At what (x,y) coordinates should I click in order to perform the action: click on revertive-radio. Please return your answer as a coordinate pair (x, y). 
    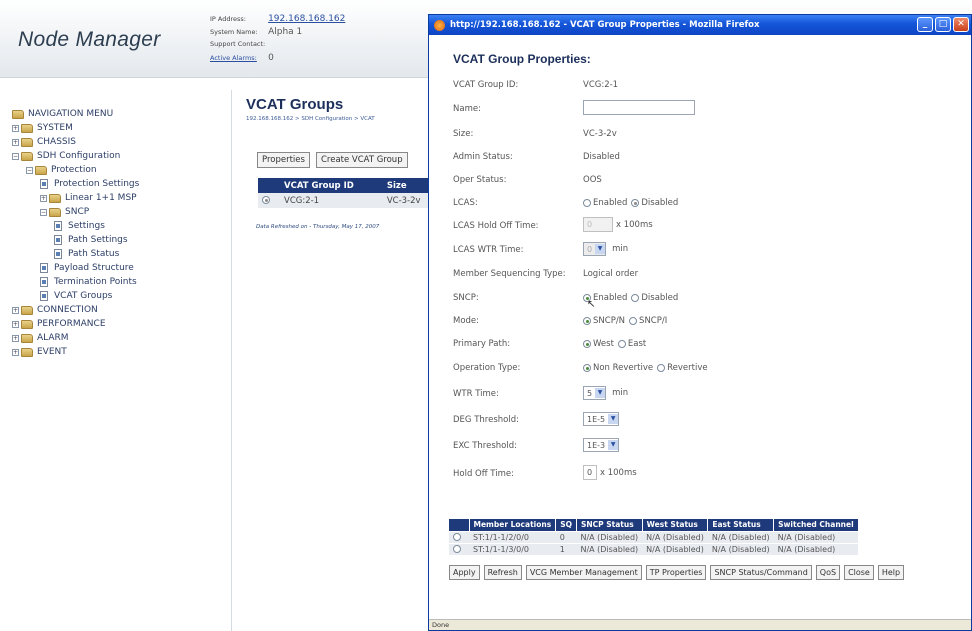
    Looking at the image, I should click on (661, 368).